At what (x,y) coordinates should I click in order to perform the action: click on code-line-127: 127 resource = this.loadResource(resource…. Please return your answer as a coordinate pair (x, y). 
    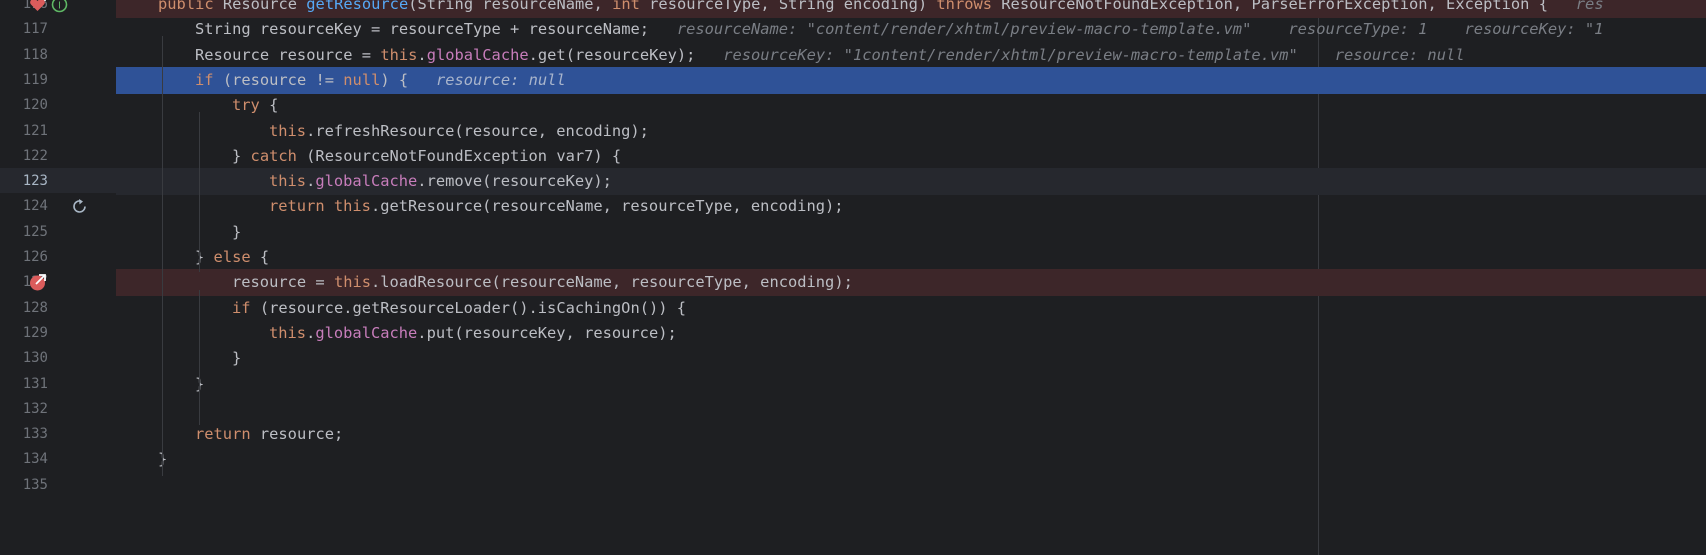
    Looking at the image, I should click on (853, 283).